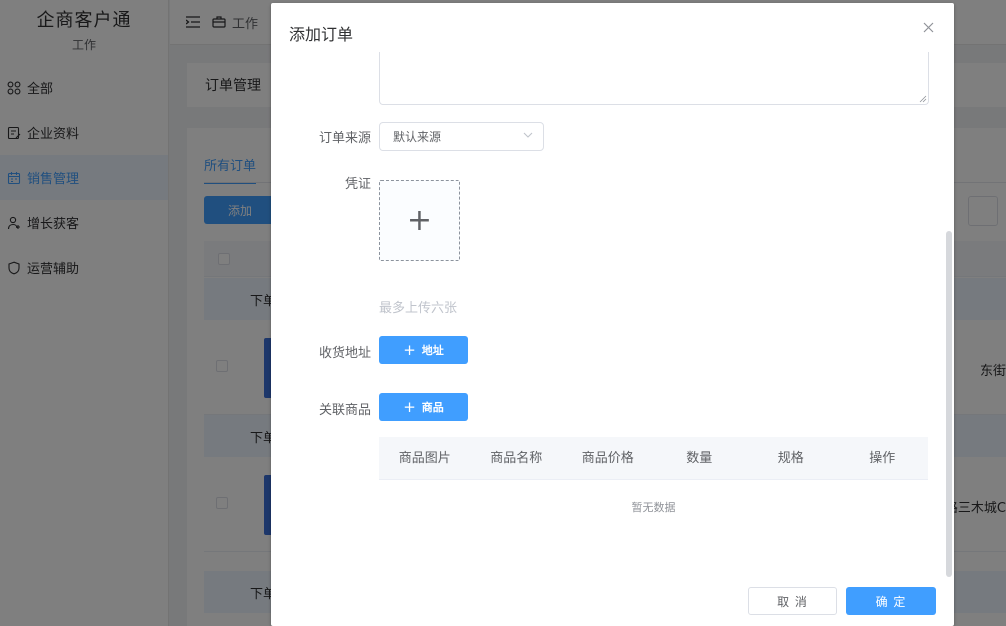  I want to click on resize-grip-icon, so click(923, 99).